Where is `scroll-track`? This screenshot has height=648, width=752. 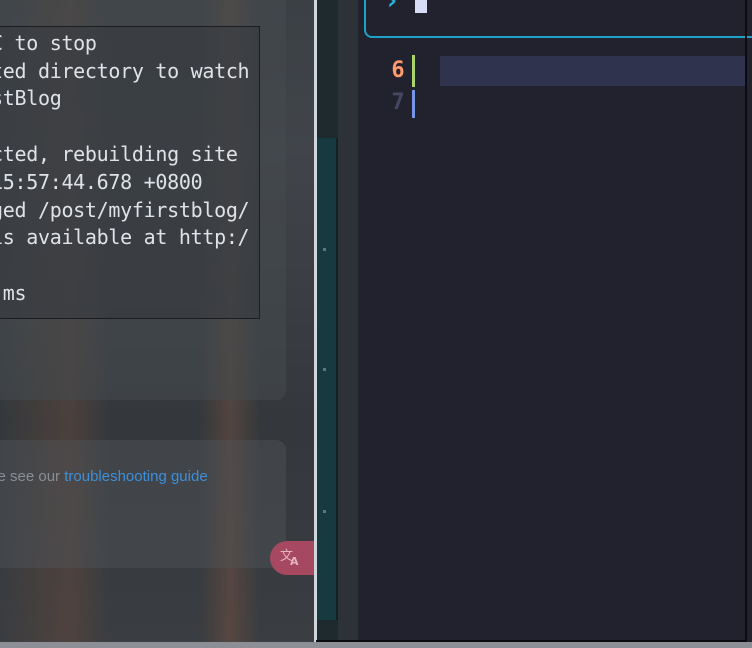 scroll-track is located at coordinates (327, 379).